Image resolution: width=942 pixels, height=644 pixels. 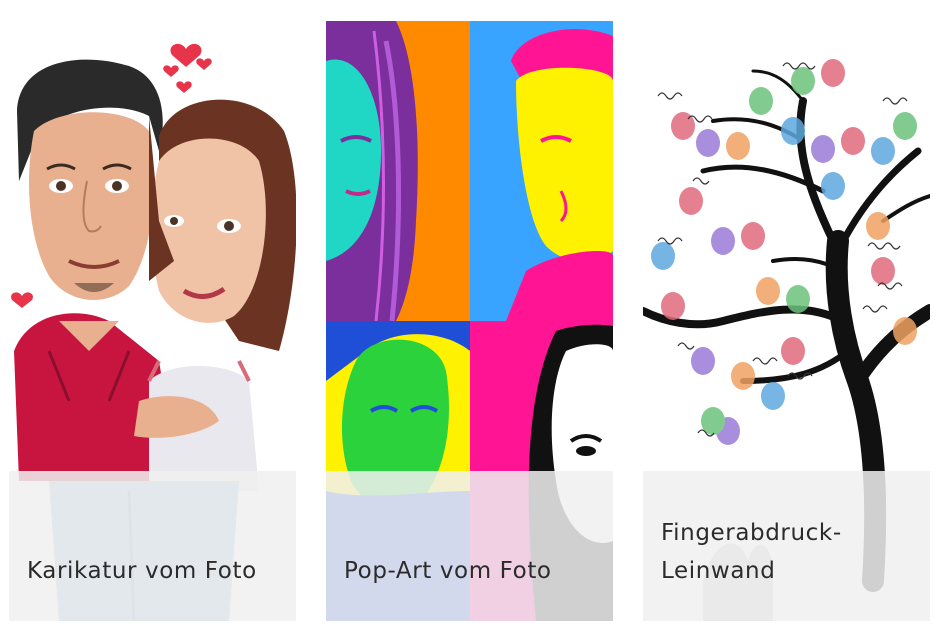 What do you see at coordinates (152, 546) in the screenshot?
I see `card-caption: Karikatur vom Foto` at bounding box center [152, 546].